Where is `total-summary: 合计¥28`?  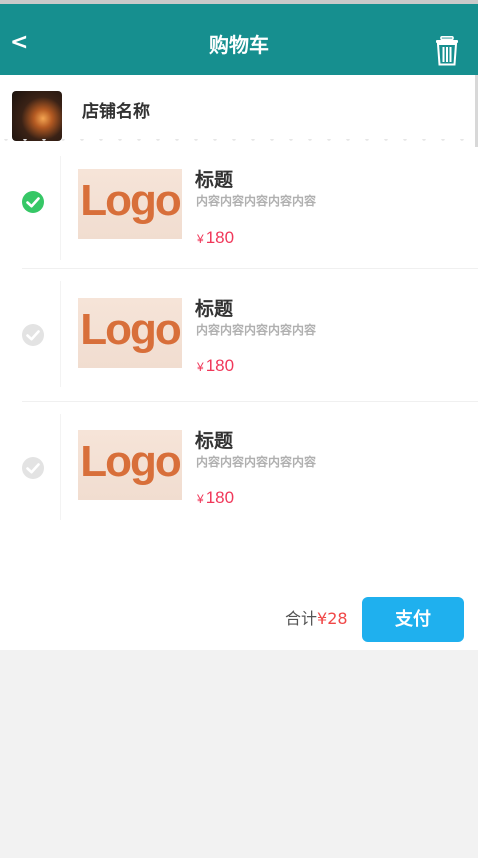
total-summary: 合计¥28 is located at coordinates (316, 619).